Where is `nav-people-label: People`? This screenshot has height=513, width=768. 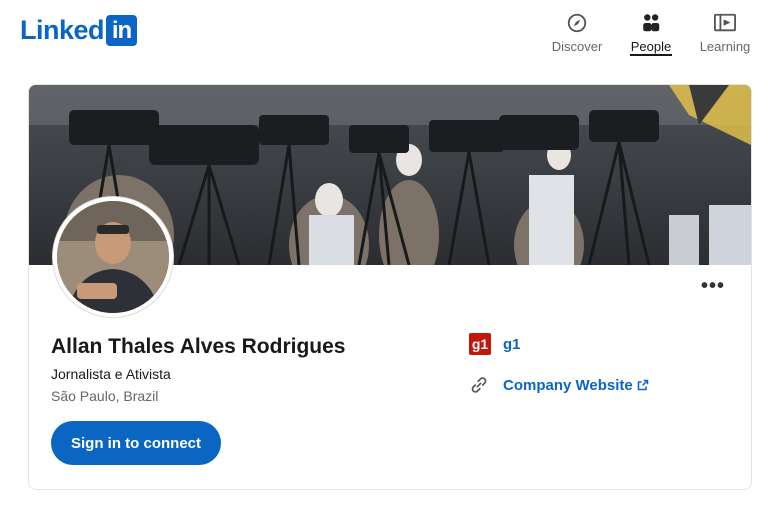
nav-people-label: People is located at coordinates (651, 46).